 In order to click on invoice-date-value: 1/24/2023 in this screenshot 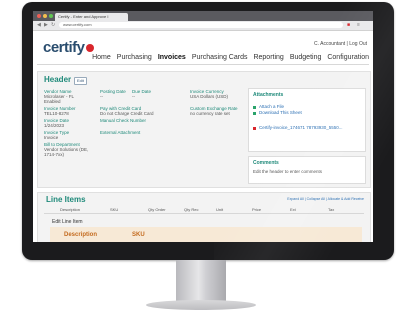, I will do `click(54, 125)`.